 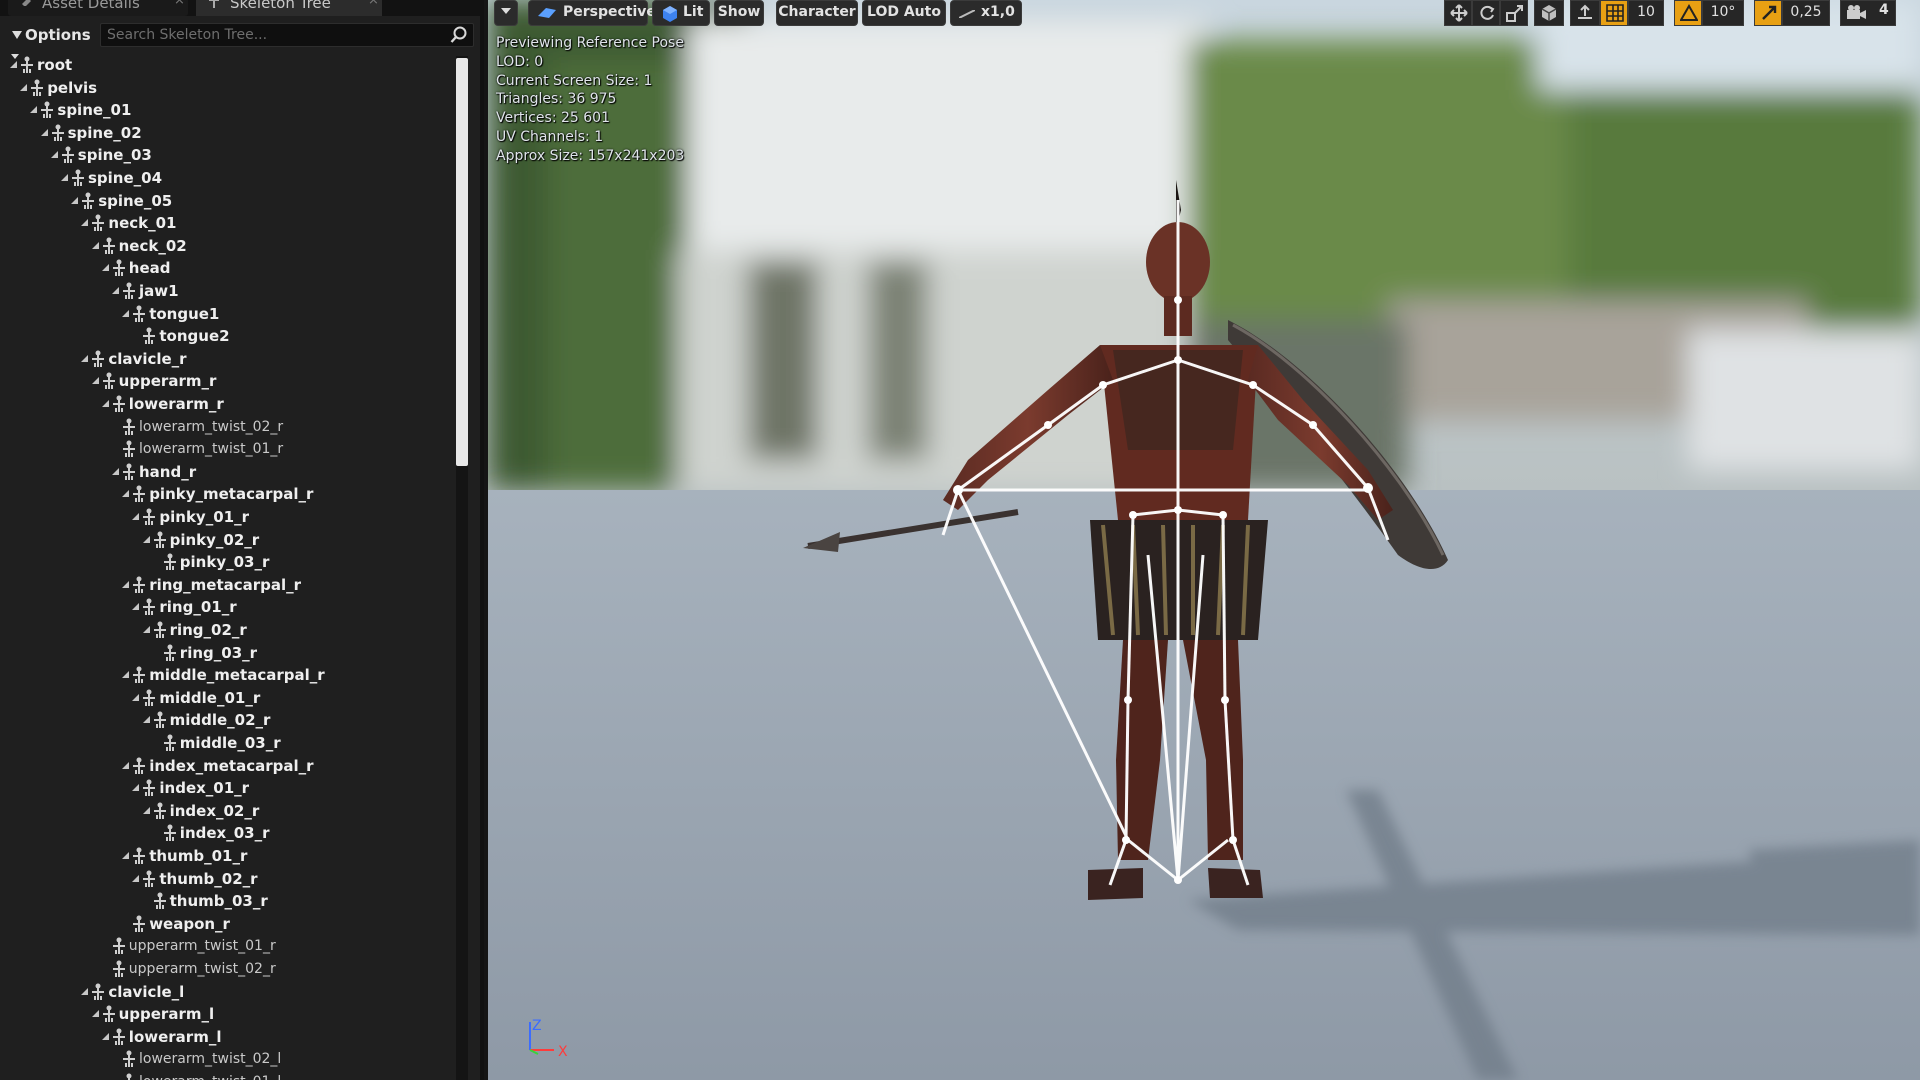 I want to click on tree-row-index_03_r: index_03_r, so click(x=228, y=833).